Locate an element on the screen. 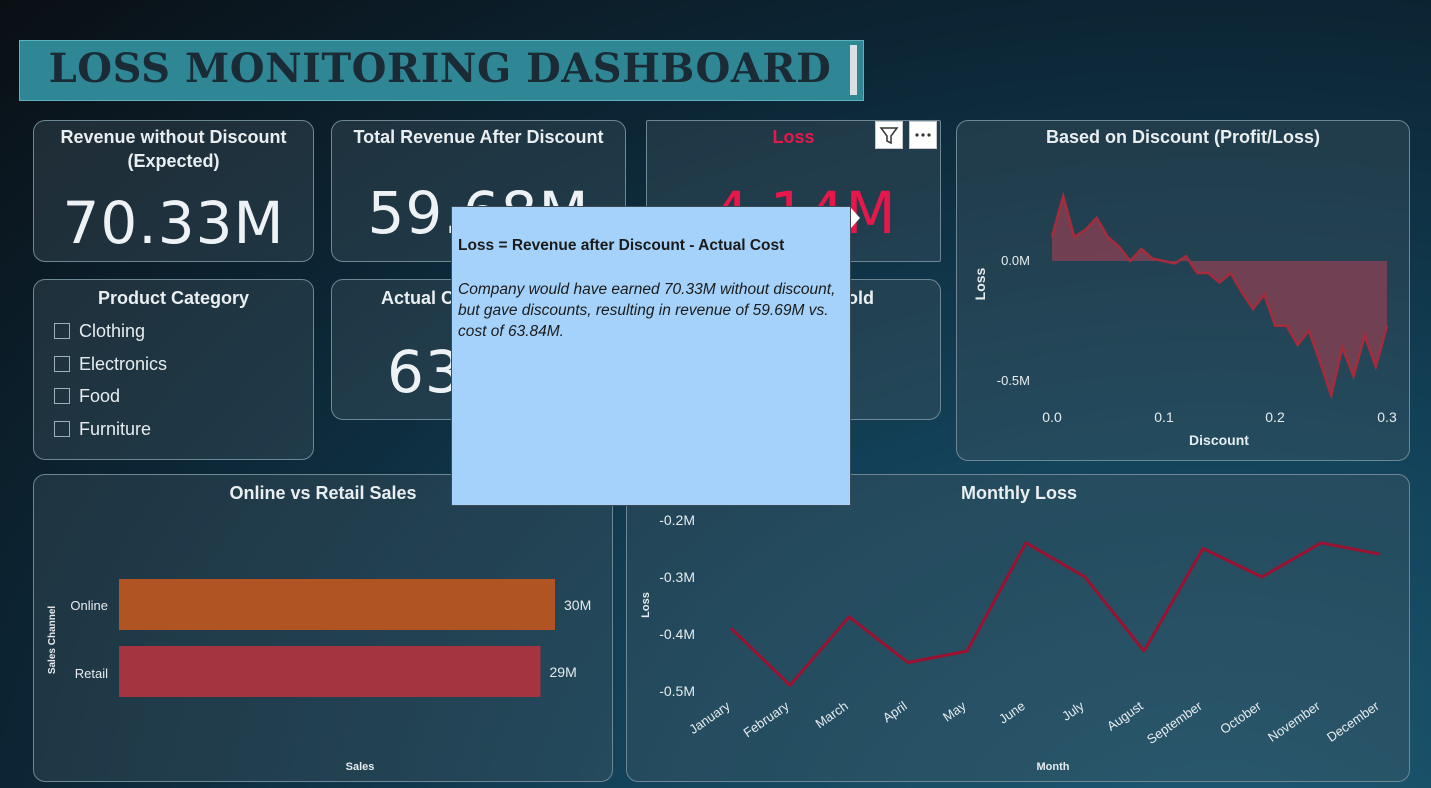 The height and width of the screenshot is (788, 1431). slicer-item-furniture: Furniture is located at coordinates (102, 429).